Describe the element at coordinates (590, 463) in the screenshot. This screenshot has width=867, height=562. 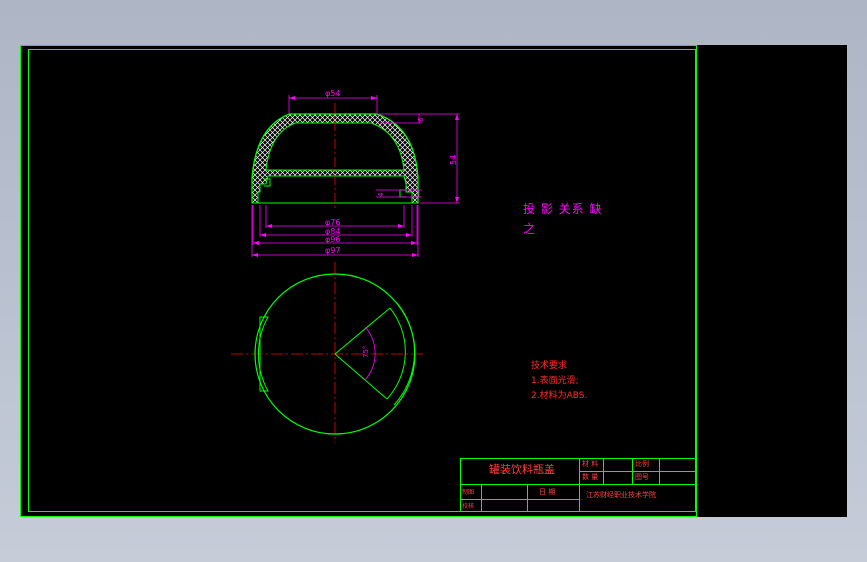
I see `material-label: 材 料` at that location.